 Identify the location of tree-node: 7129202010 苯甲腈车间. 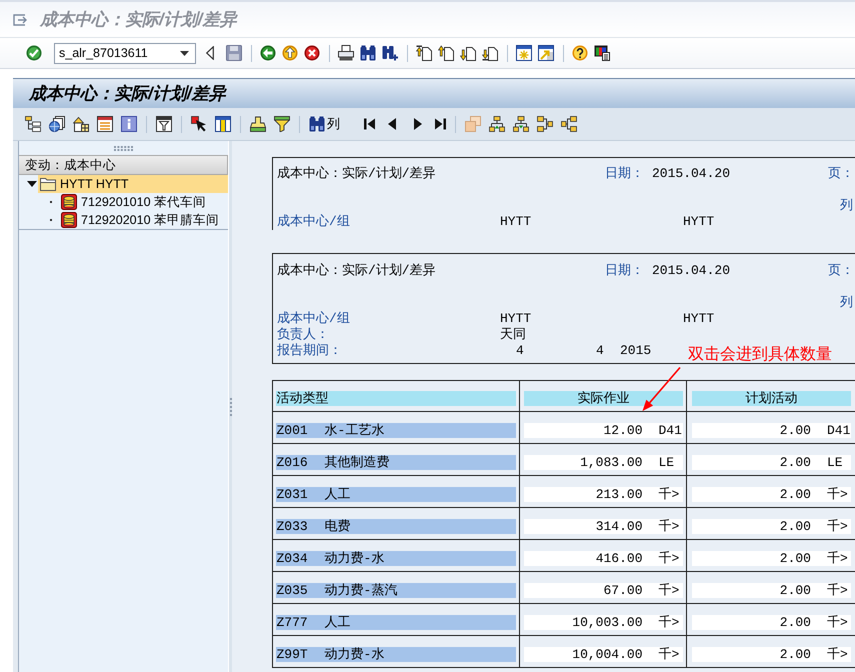
(143, 220).